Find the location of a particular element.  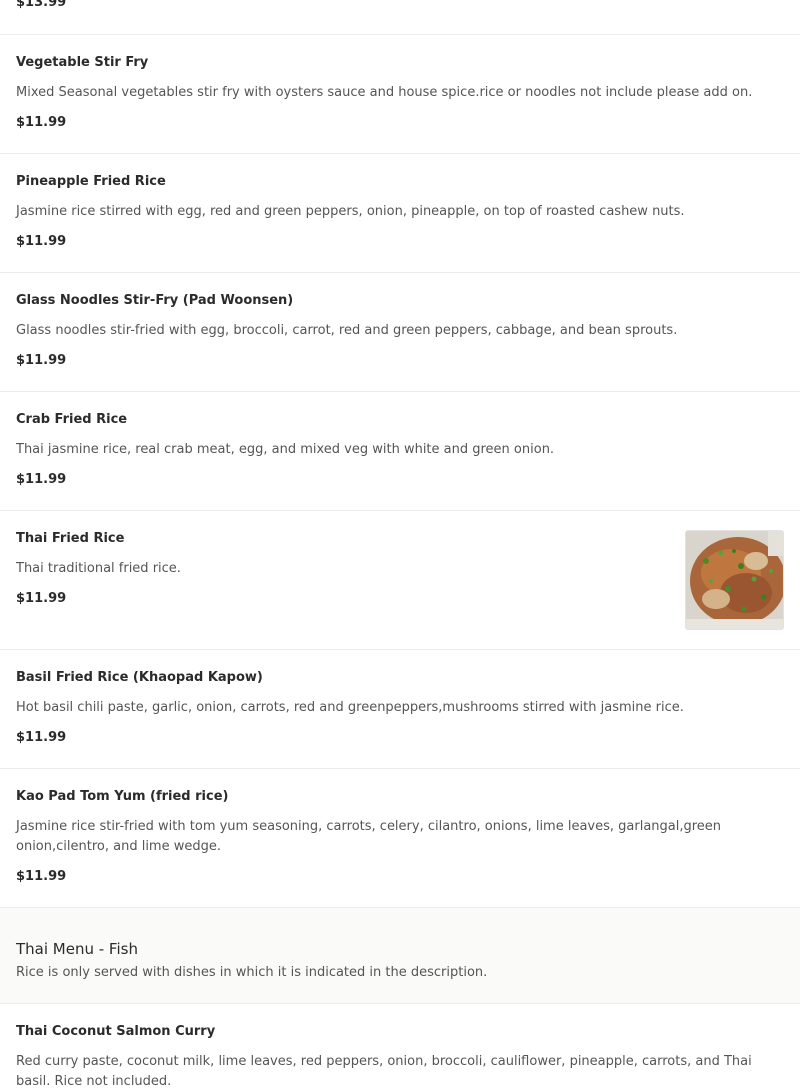

menu-item: $13.99 is located at coordinates (400, 17).